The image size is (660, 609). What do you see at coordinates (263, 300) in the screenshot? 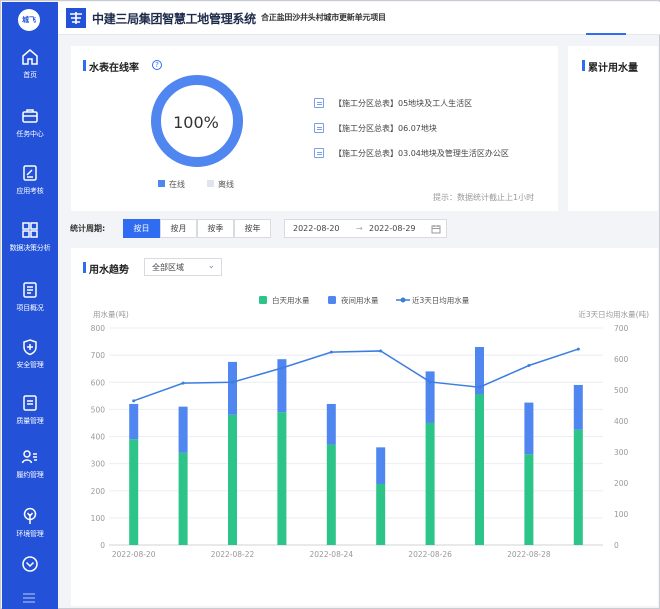
I see `legend-swatch` at bounding box center [263, 300].